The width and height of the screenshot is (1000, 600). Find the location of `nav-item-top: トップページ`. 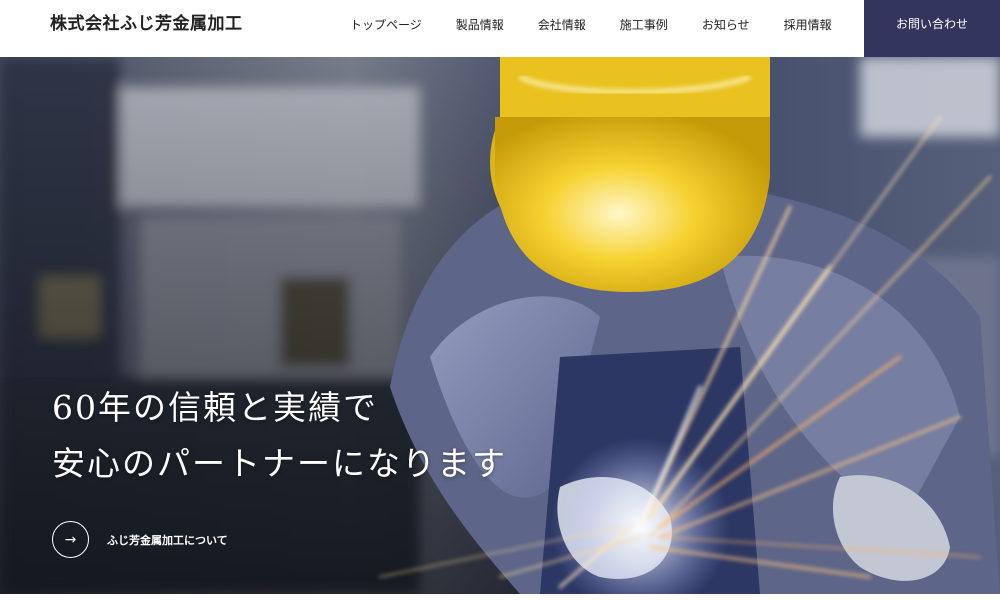

nav-item-top: トップページ is located at coordinates (386, 24).